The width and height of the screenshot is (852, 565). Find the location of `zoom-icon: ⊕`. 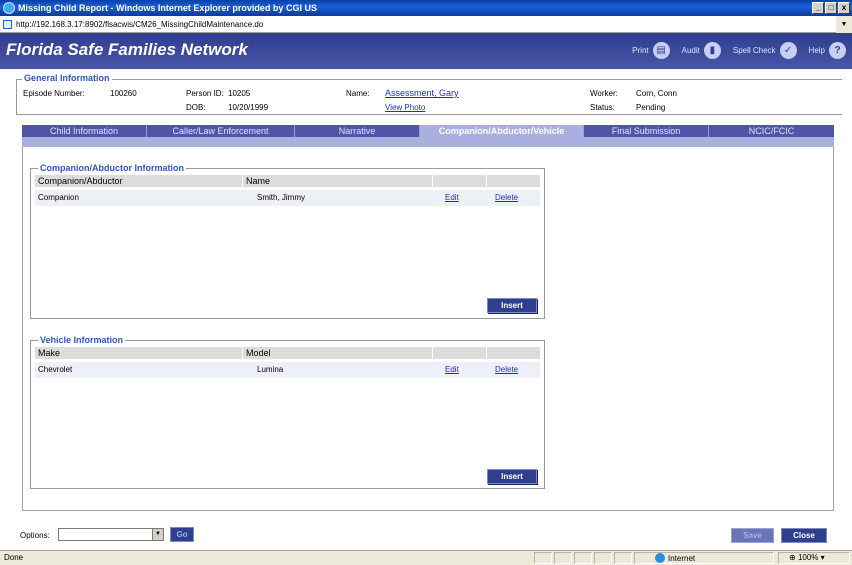

zoom-icon: ⊕ is located at coordinates (792, 557).